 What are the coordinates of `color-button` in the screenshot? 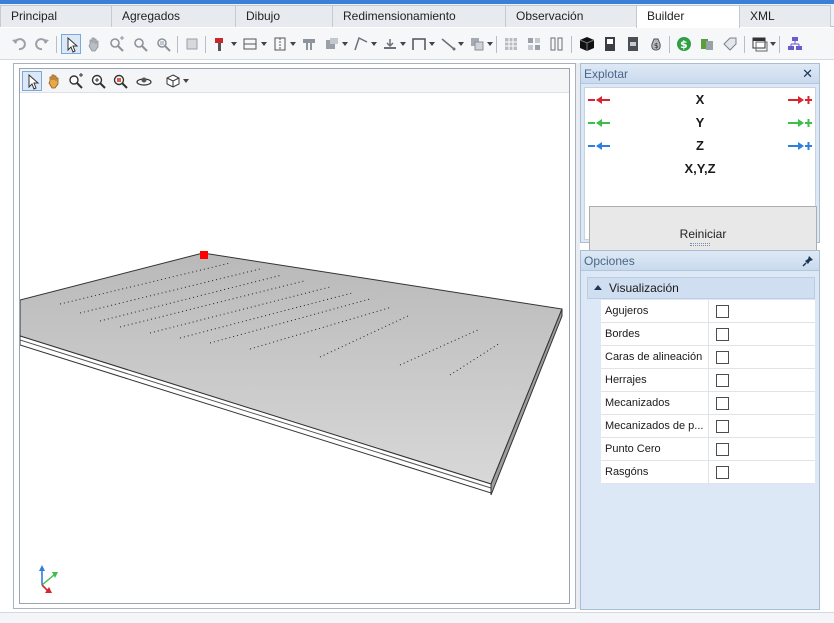 It's located at (707, 44).